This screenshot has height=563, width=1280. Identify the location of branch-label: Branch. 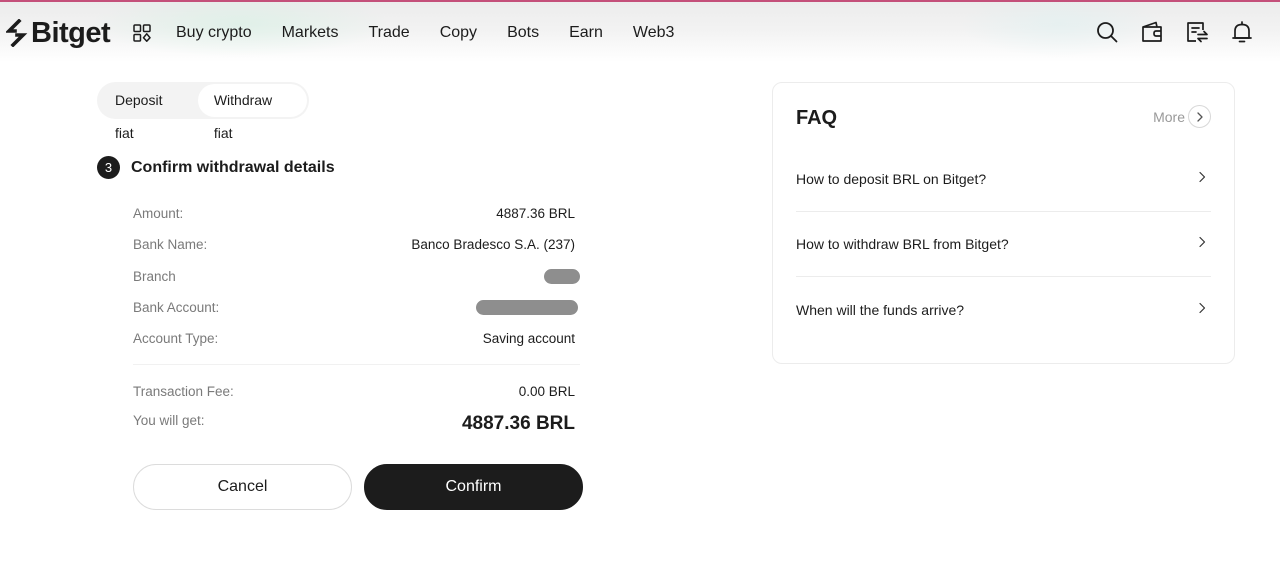
(154, 276).